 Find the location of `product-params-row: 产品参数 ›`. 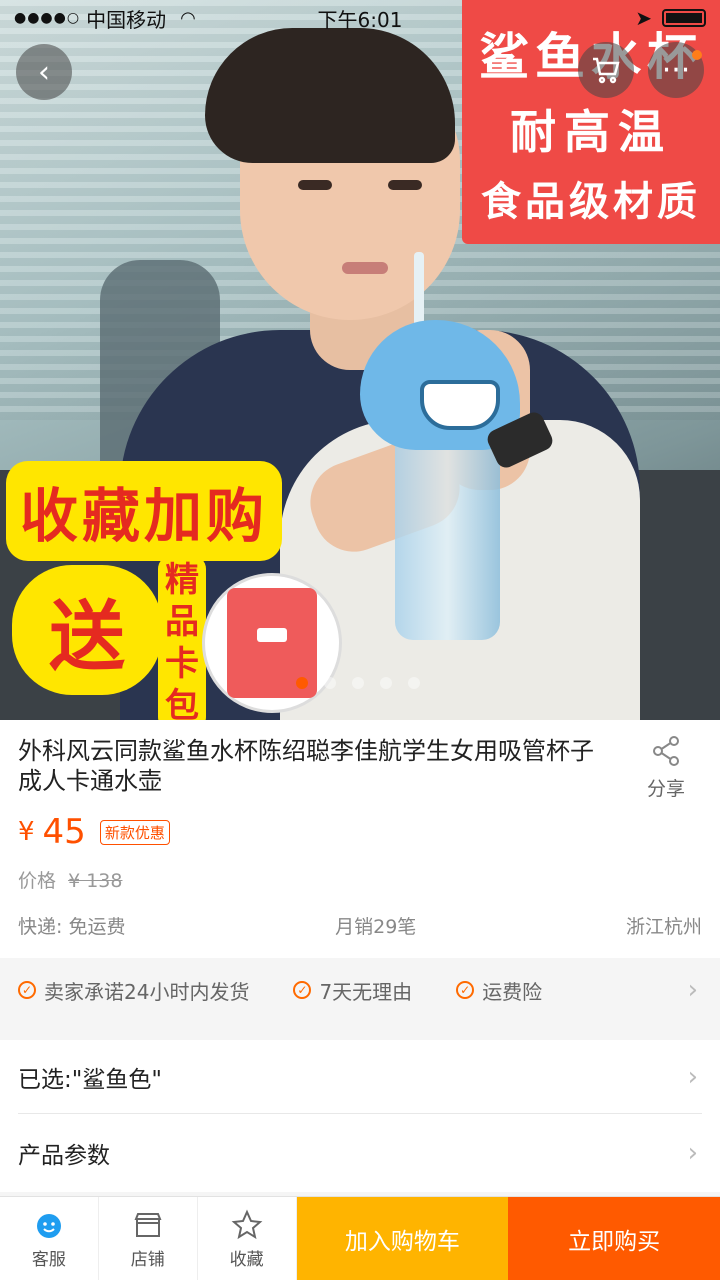

product-params-row: 产品参数 › is located at coordinates (360, 1153).